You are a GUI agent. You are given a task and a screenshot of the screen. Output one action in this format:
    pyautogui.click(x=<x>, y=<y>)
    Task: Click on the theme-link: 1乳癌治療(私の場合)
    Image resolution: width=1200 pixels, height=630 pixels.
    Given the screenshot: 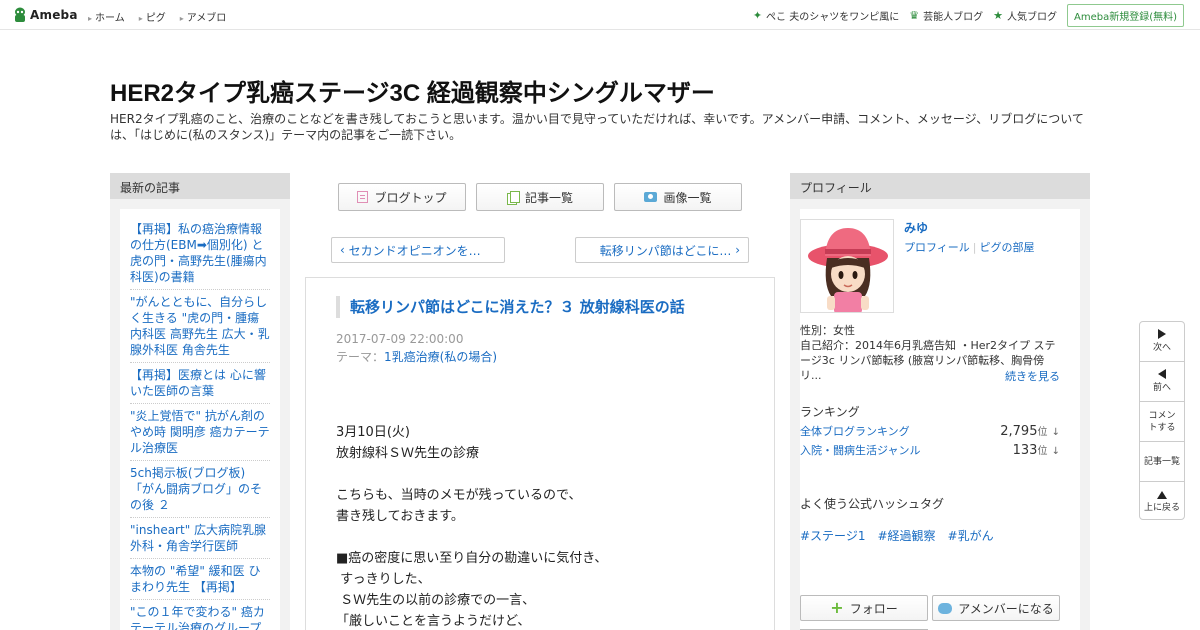 What is the action you would take?
    pyautogui.click(x=440, y=357)
    